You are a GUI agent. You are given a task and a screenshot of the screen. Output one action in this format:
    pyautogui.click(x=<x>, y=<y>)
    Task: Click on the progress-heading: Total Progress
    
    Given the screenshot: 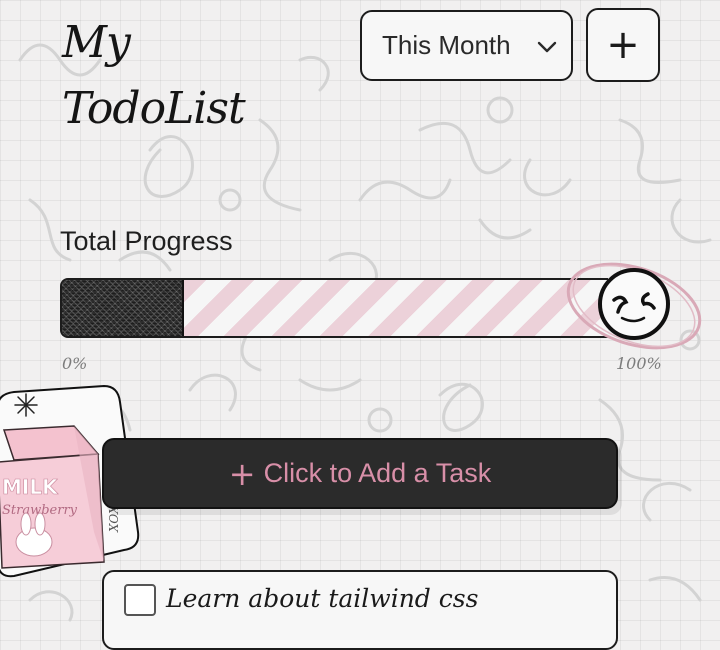 What is the action you would take?
    pyautogui.click(x=146, y=241)
    